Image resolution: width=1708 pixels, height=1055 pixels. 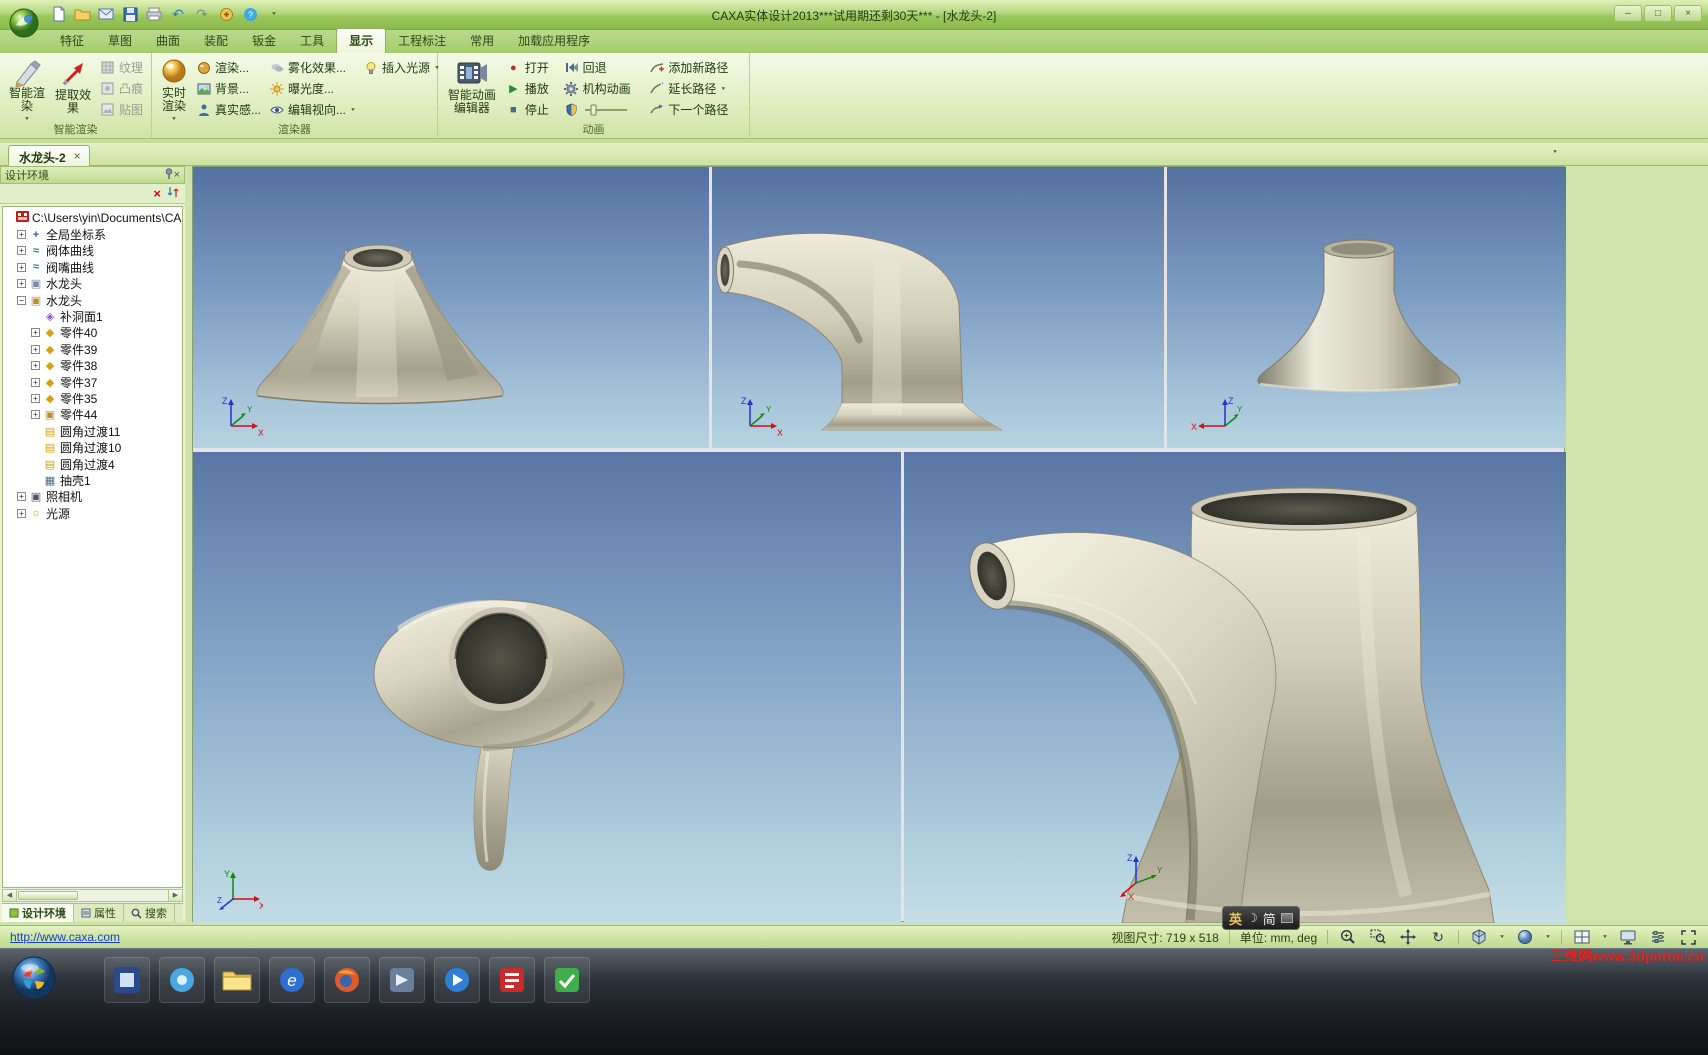 I want to click on tab-addins: 加载应用程序, so click(x=554, y=41).